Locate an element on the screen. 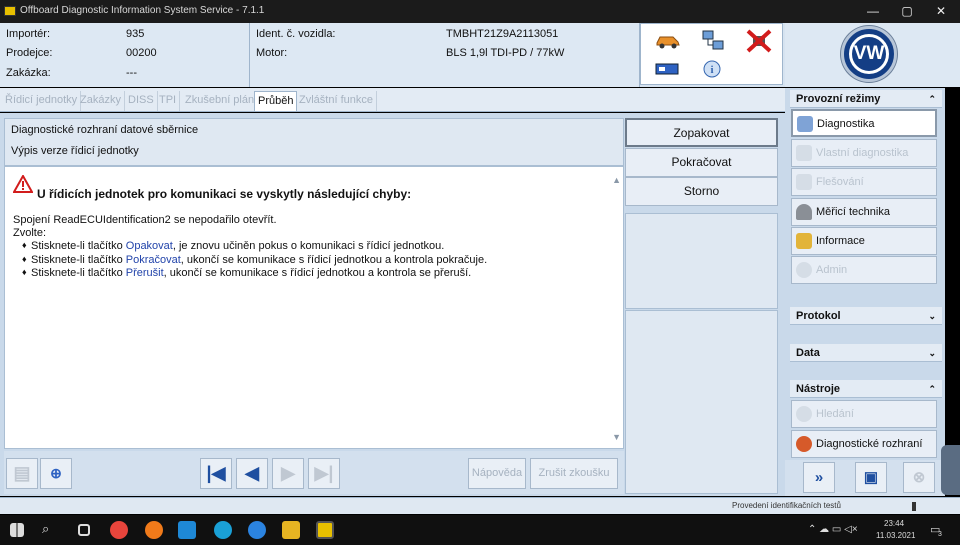  warning-icon is located at coordinates (23, 184).